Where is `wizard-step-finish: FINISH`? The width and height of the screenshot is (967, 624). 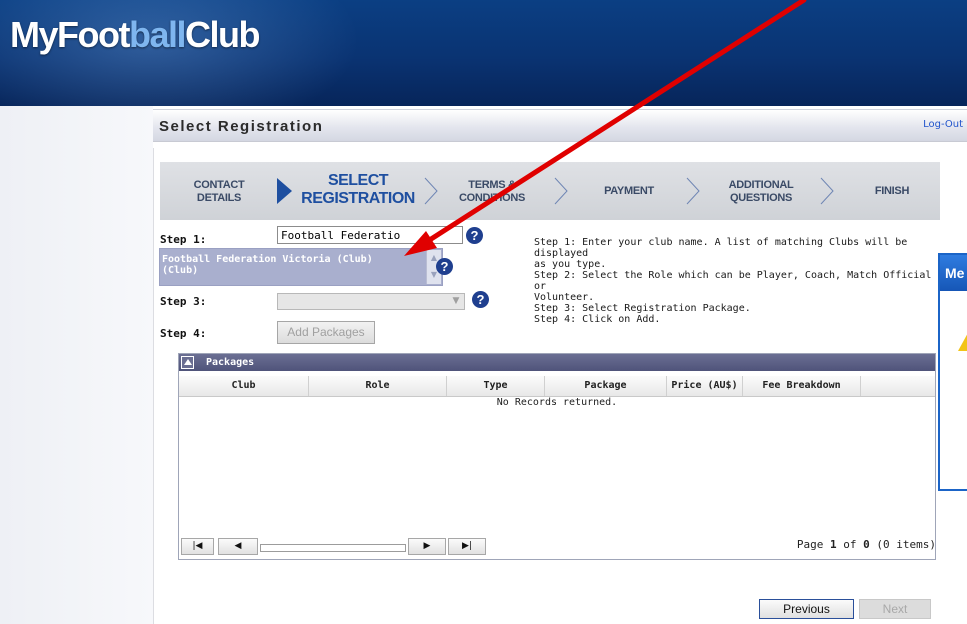 wizard-step-finish: FINISH is located at coordinates (892, 191).